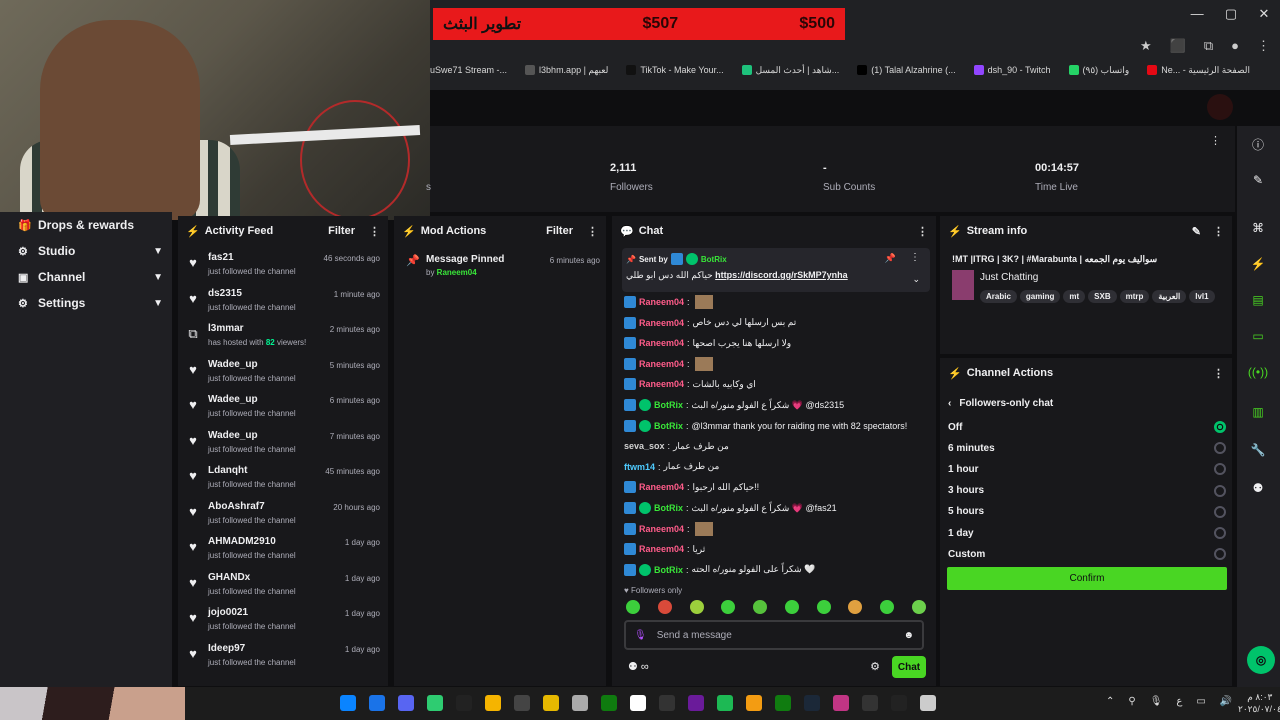  What do you see at coordinates (1263, 14) in the screenshot?
I see `close-button: ✕` at bounding box center [1263, 14].